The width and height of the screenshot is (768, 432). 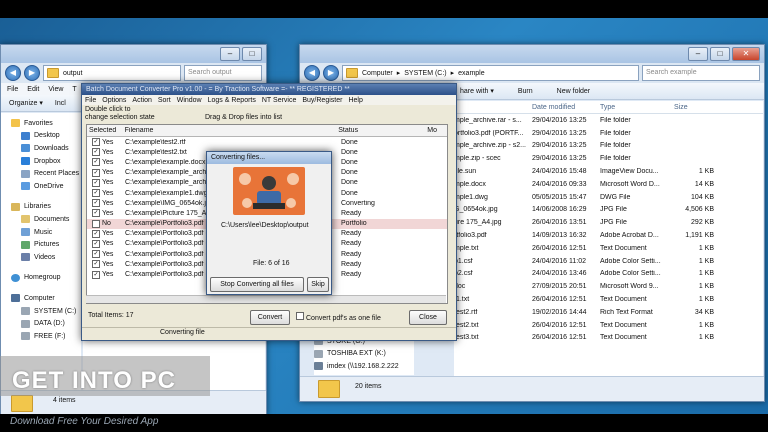 What do you see at coordinates (566, 107) in the screenshot?
I see `col-date-modified: Date modified` at bounding box center [566, 107].